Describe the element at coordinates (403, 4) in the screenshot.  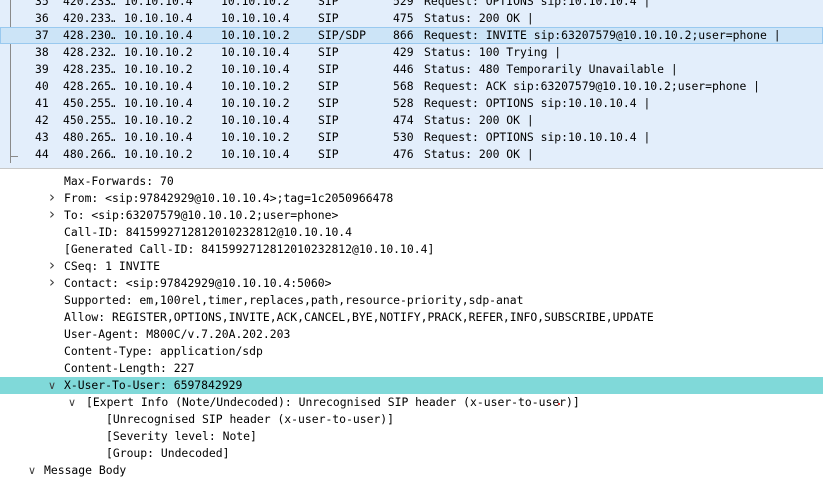
I see `packet-length: 529` at that location.